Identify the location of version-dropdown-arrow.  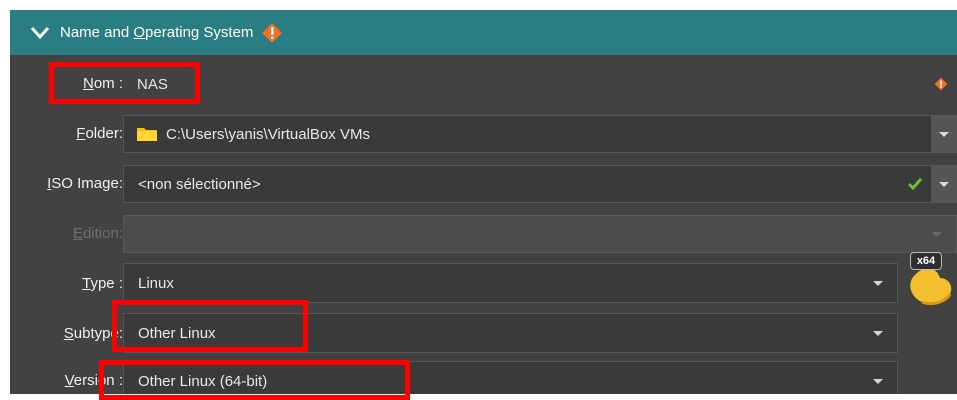
(878, 381).